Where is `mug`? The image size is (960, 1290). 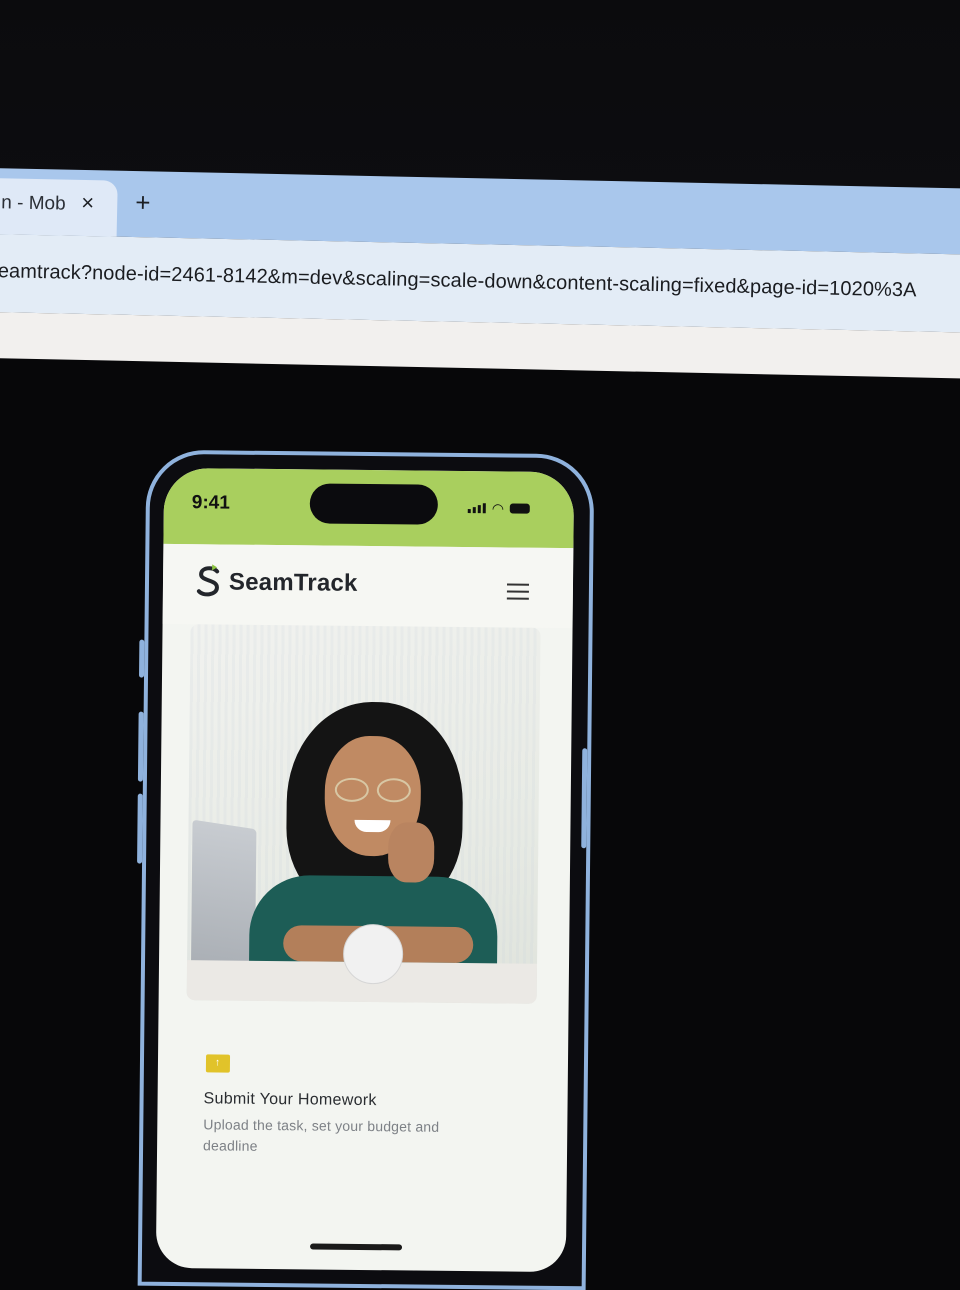 mug is located at coordinates (373, 954).